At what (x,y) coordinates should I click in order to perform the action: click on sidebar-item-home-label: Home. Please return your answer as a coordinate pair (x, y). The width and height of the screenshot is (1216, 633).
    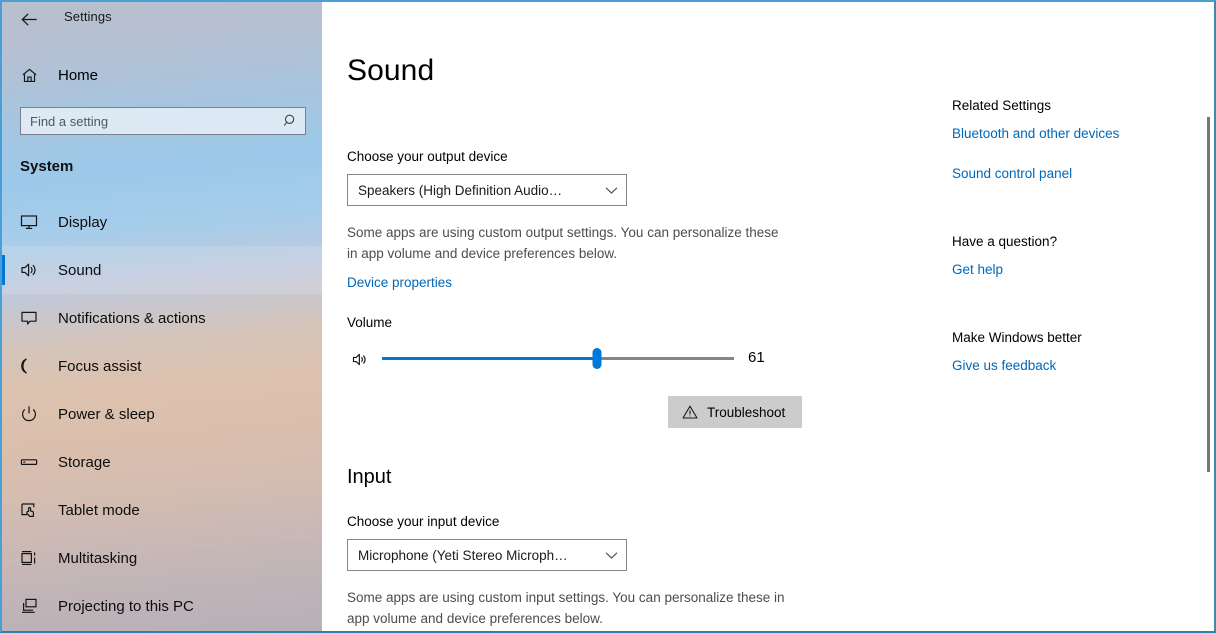
    Looking at the image, I should click on (78, 75).